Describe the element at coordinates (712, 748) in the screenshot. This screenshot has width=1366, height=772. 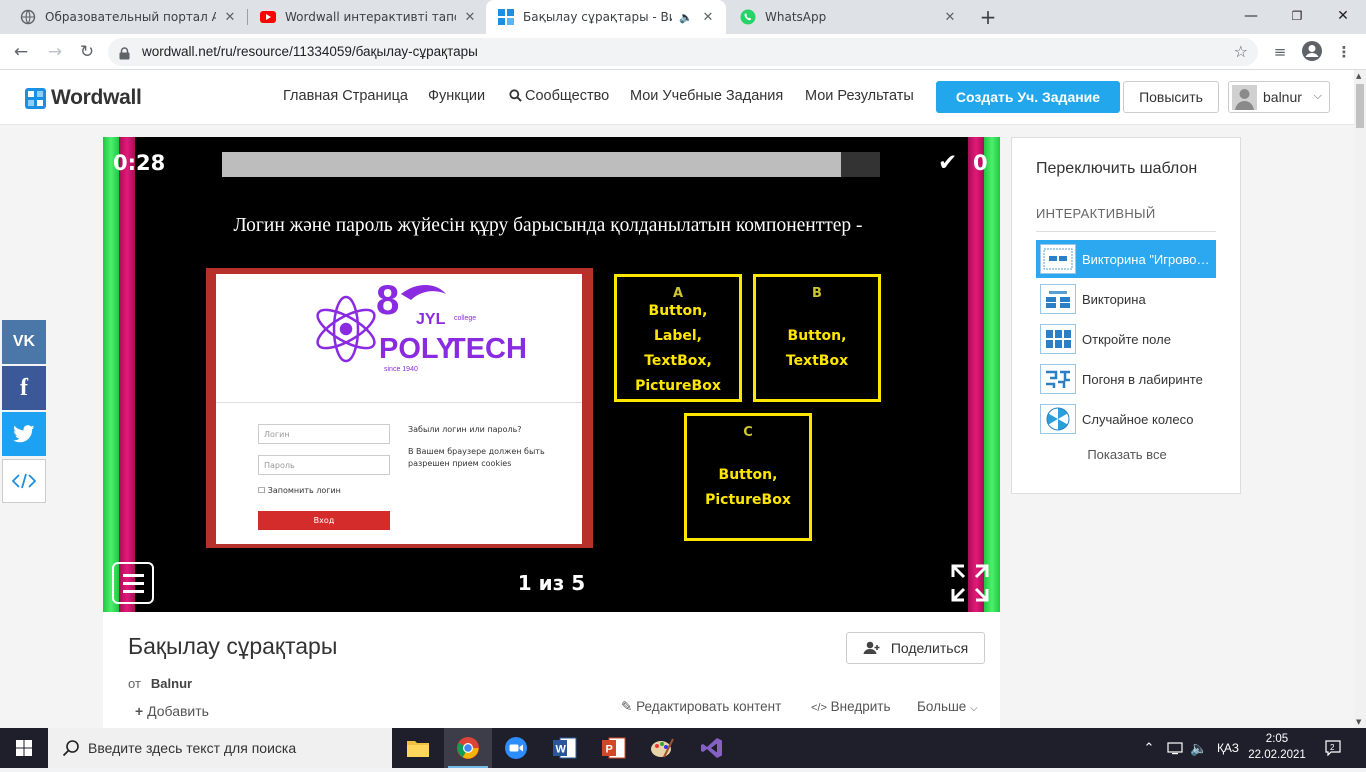
I see `visual-studio-app` at that location.